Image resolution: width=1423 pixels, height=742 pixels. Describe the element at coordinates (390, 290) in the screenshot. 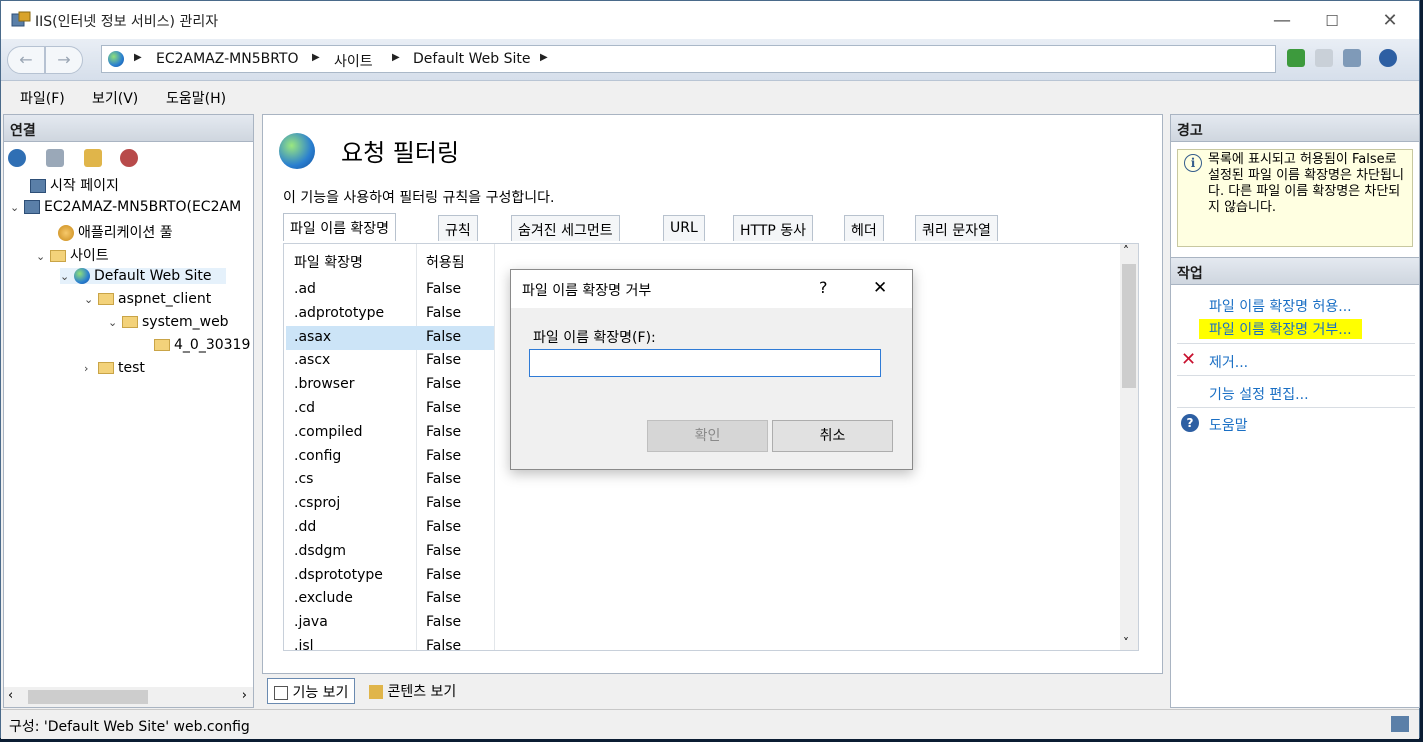

I see `table-row: .ad False` at that location.